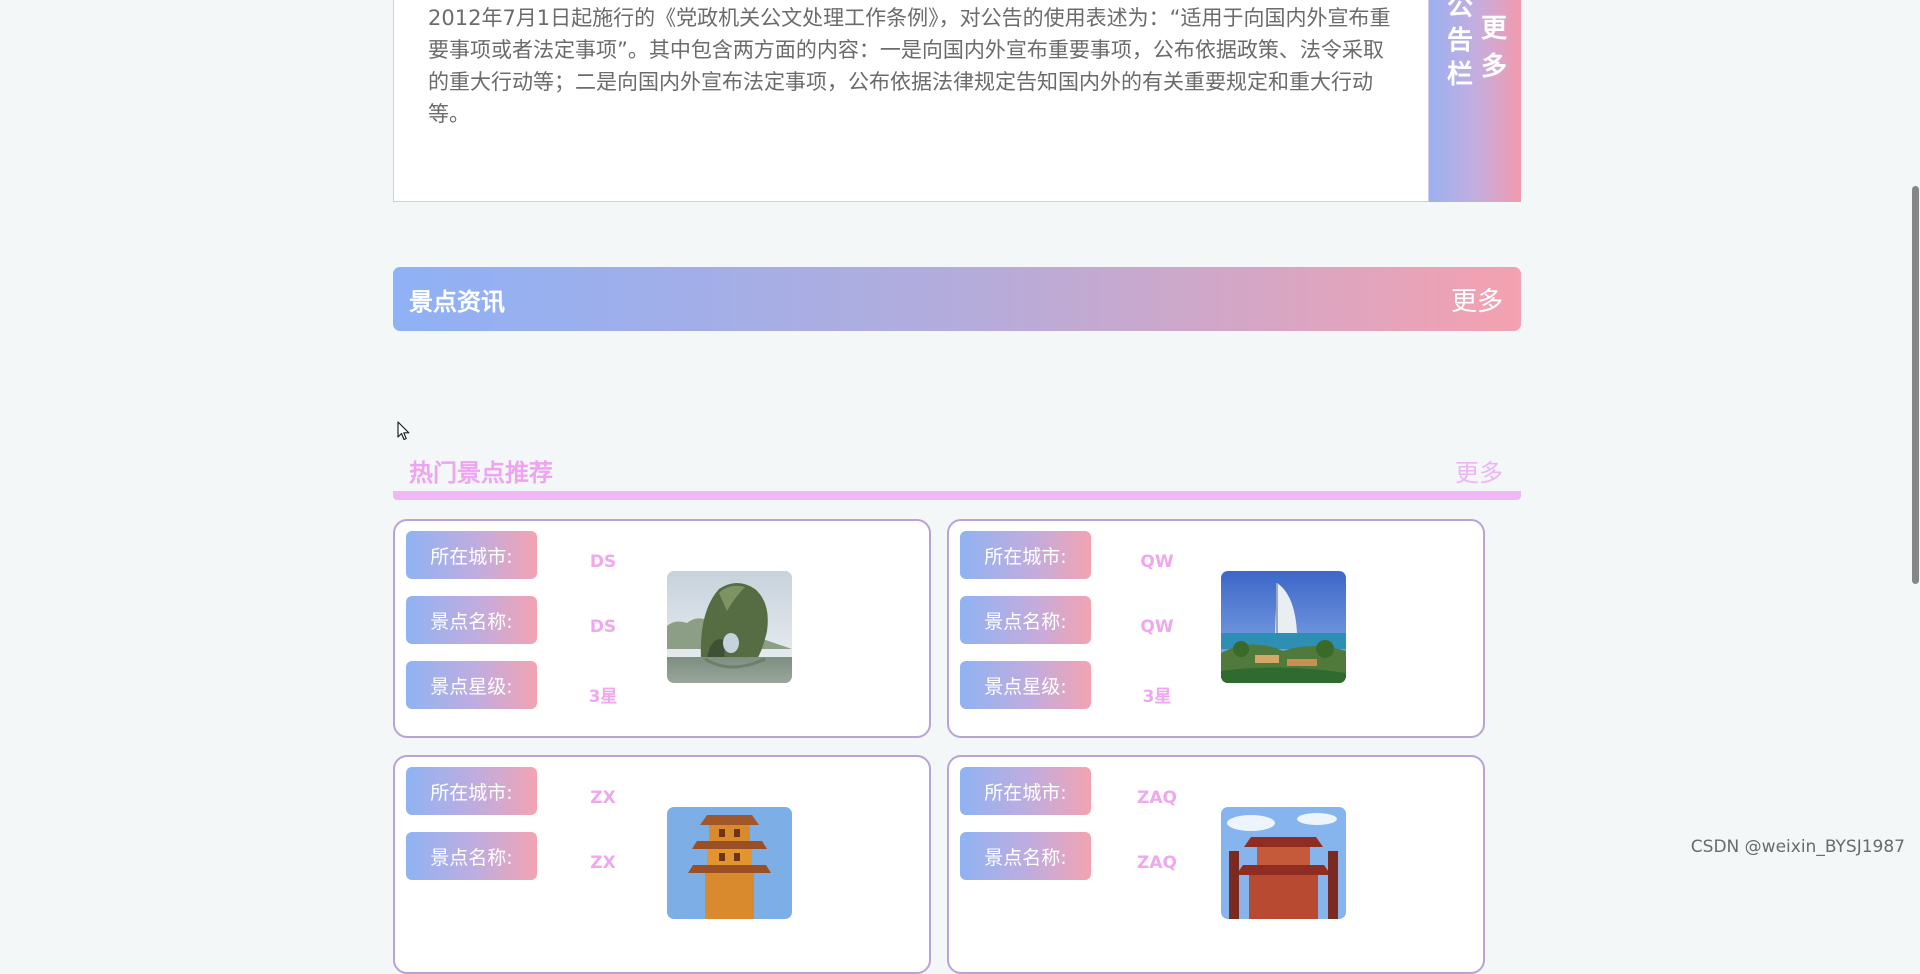 The image size is (1920, 974). What do you see at coordinates (957, 495) in the screenshot?
I see `hot-section-underline` at bounding box center [957, 495].